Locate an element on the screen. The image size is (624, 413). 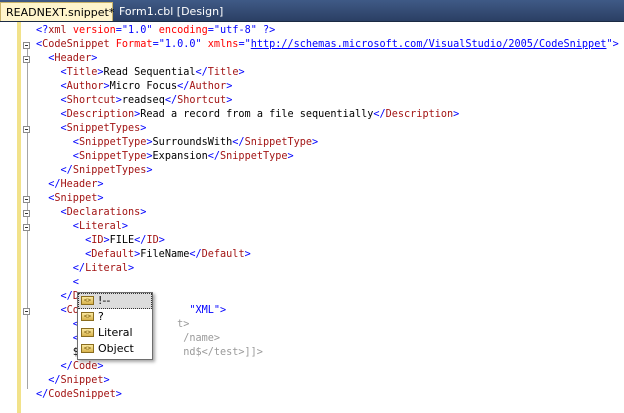
completion-item-object: <> Object is located at coordinates (115, 349).